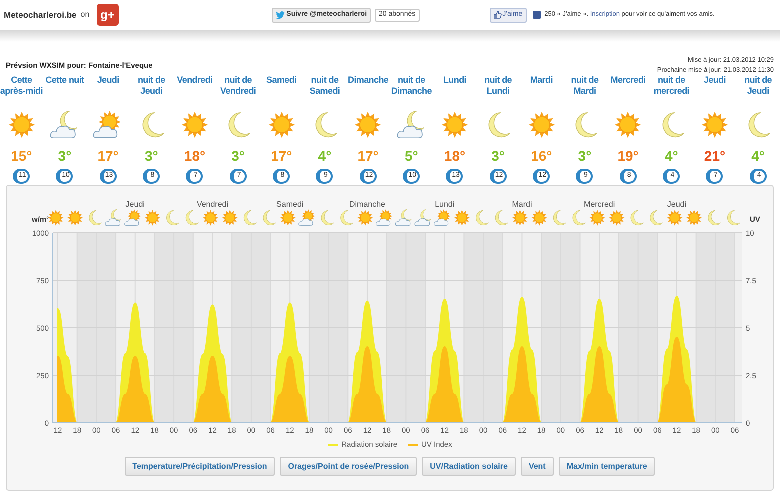 This screenshot has height=491, width=780. I want to click on period-label: nuit de Dimanche, so click(411, 86).